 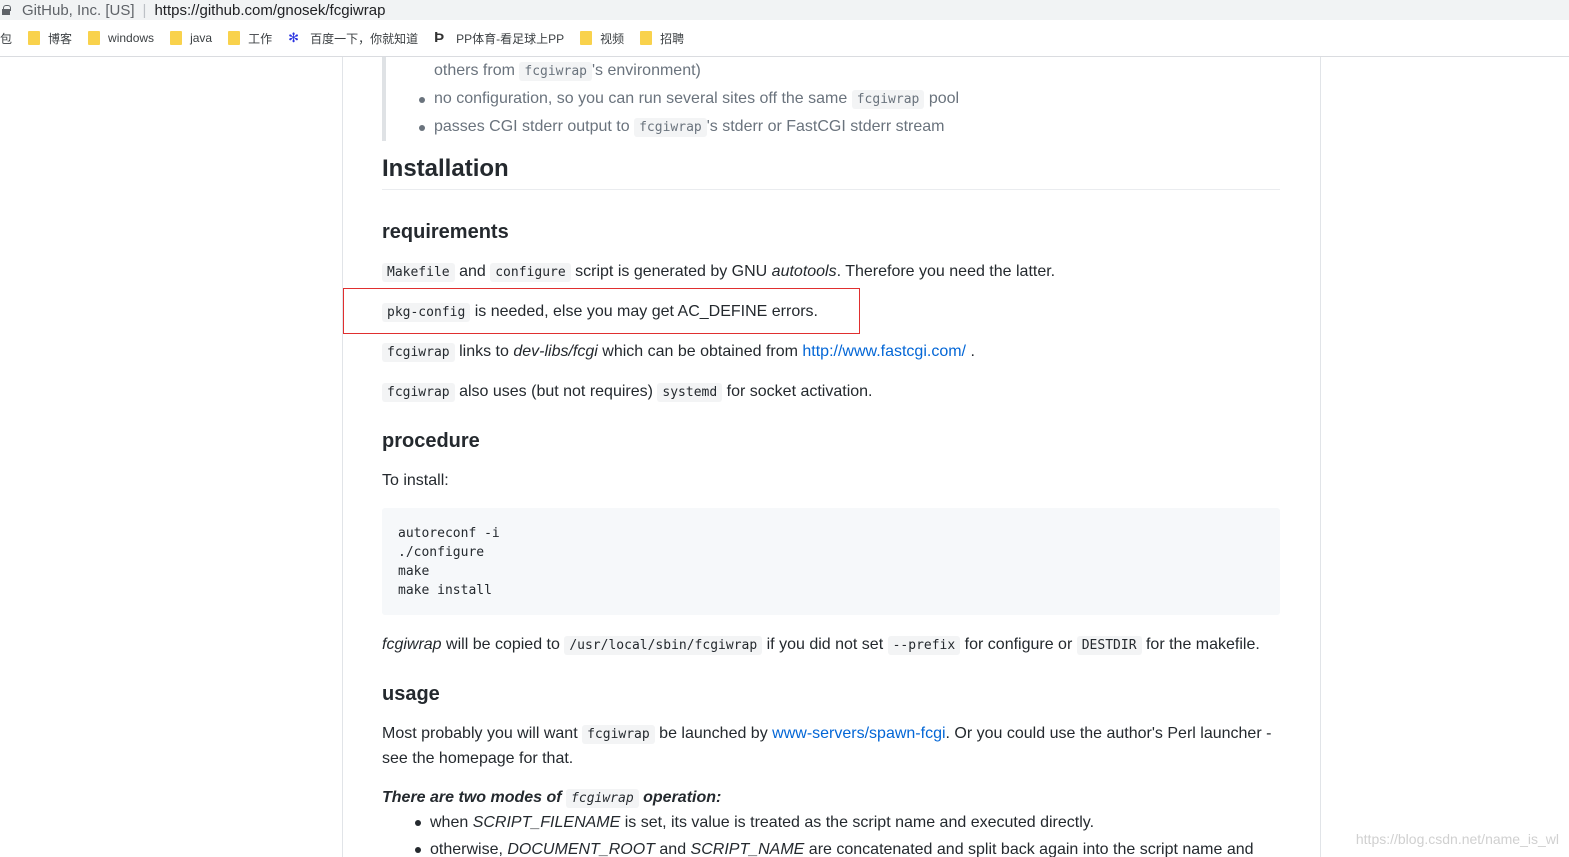 What do you see at coordinates (510, 38) in the screenshot?
I see `bookmark-label: PP体育-看足球上PP` at bounding box center [510, 38].